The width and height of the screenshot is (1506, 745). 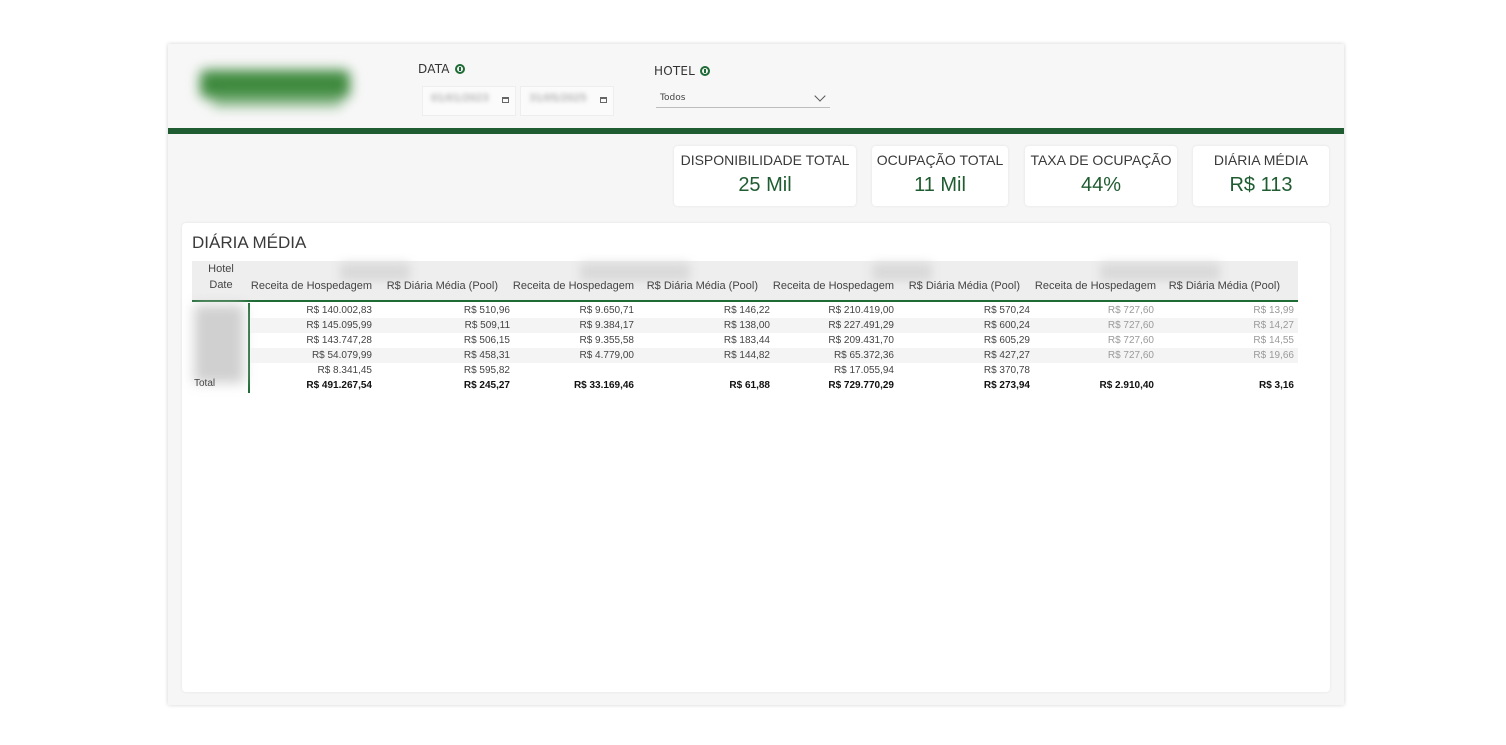 What do you see at coordinates (820, 96) in the screenshot?
I see `chevron-down-icon` at bounding box center [820, 96].